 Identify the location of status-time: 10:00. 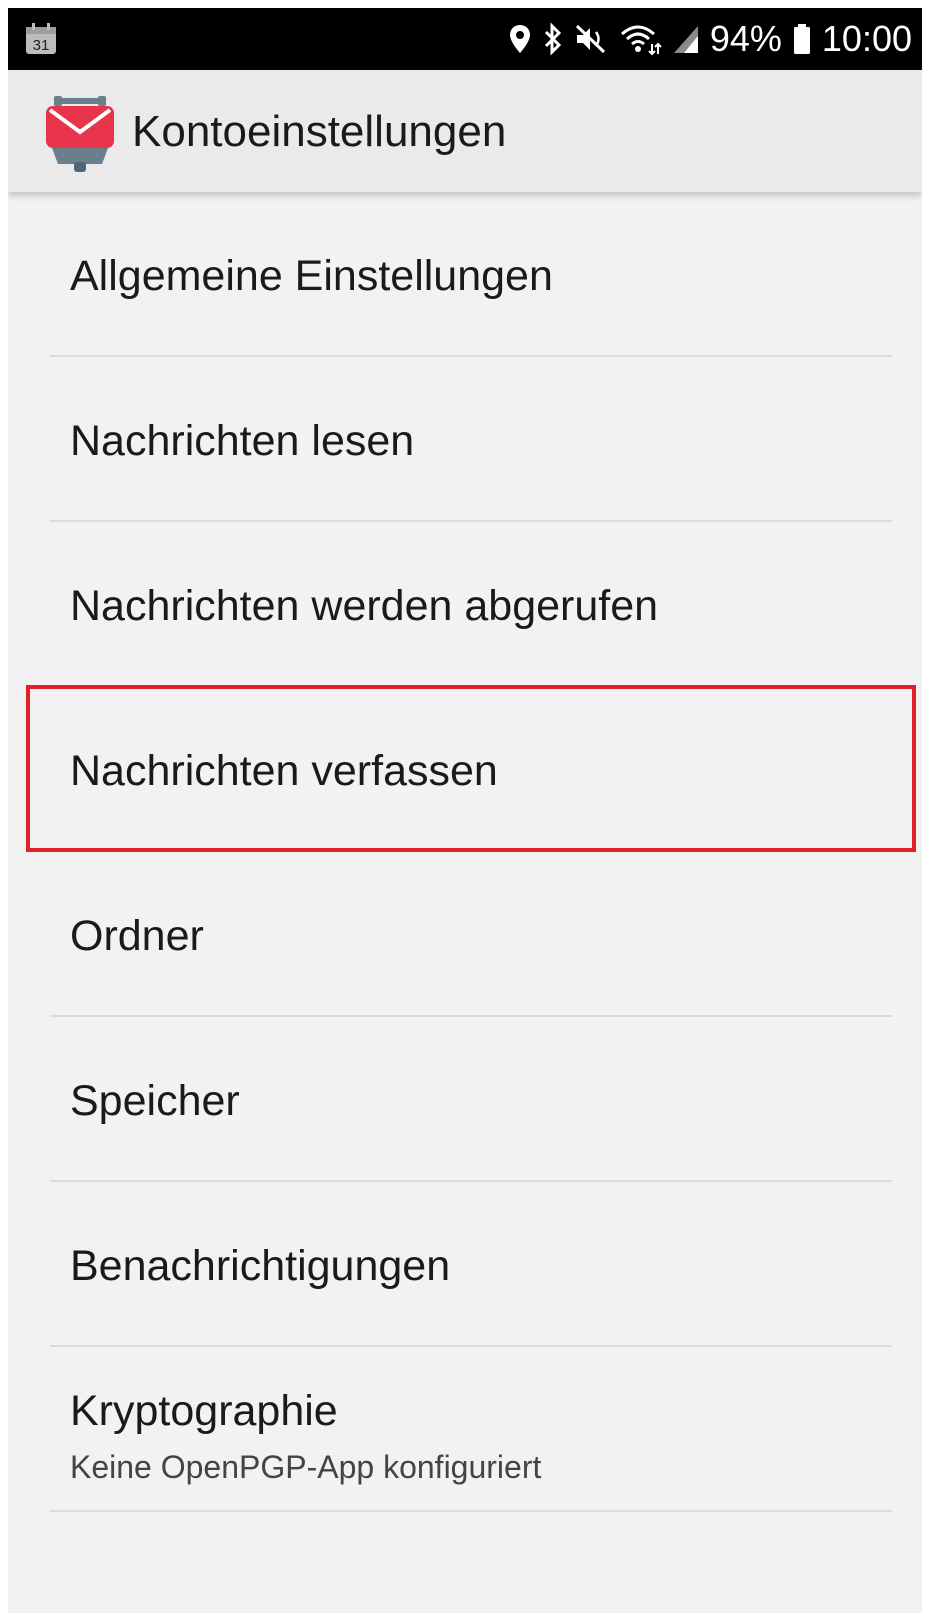
(866, 38).